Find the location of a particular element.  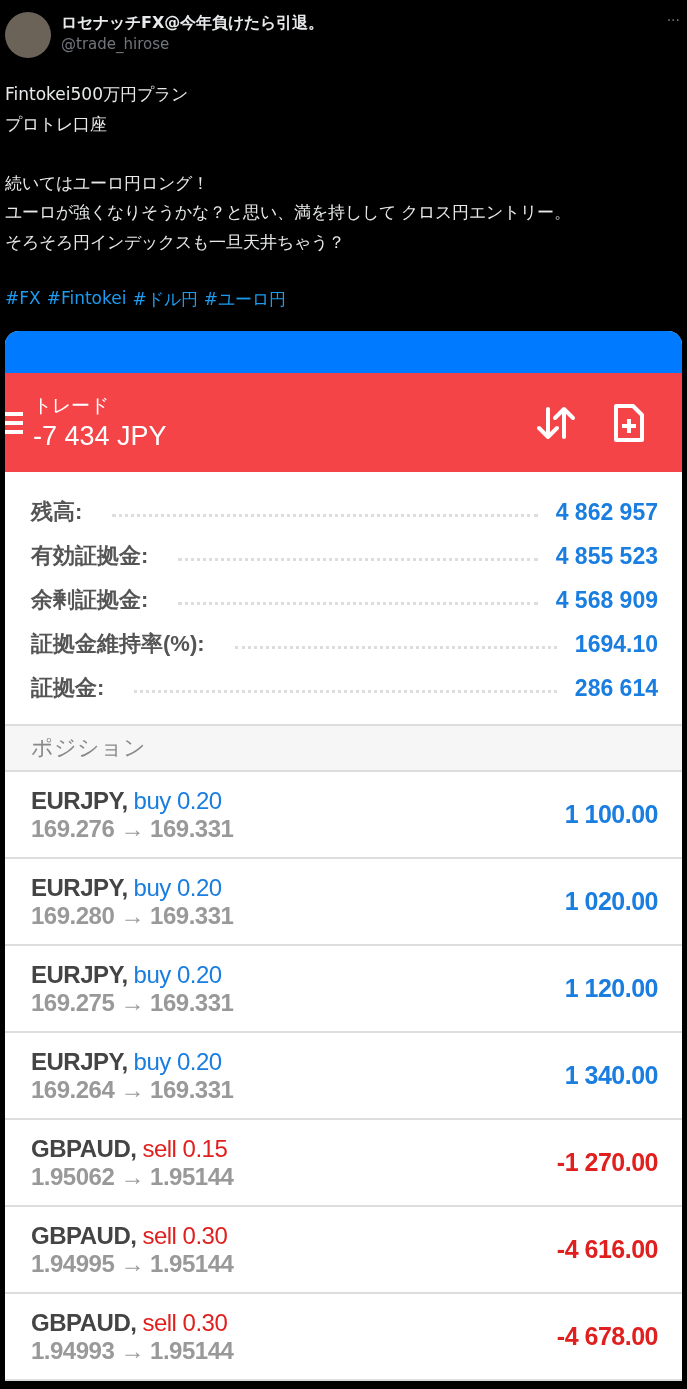

price-range: 169.276 → 169.331 is located at coordinates (133, 828).